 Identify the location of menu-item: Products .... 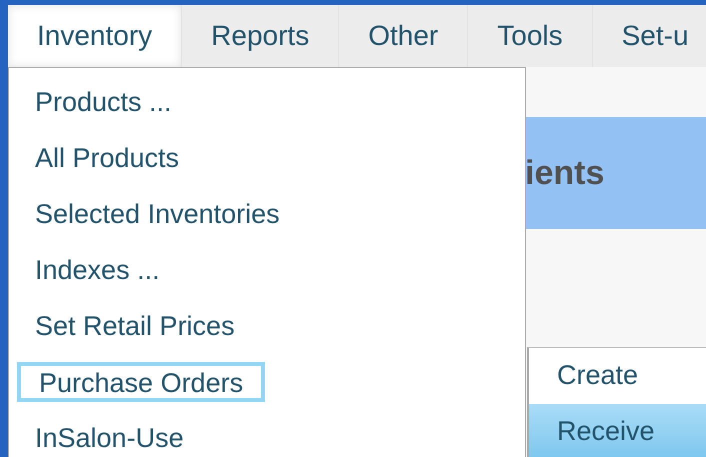
(267, 102).